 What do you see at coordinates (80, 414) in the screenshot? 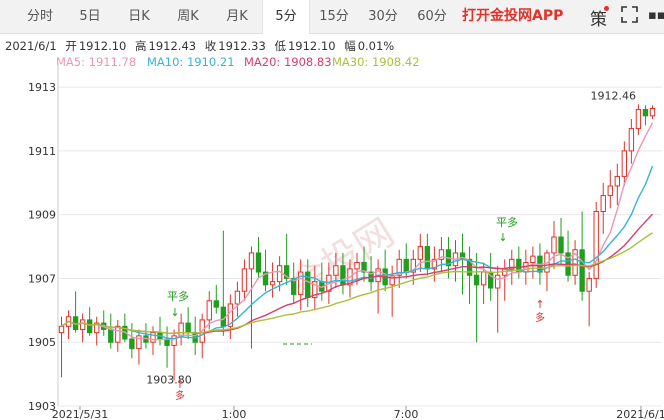
I see `x-tick-label: 2021/5/31` at bounding box center [80, 414].